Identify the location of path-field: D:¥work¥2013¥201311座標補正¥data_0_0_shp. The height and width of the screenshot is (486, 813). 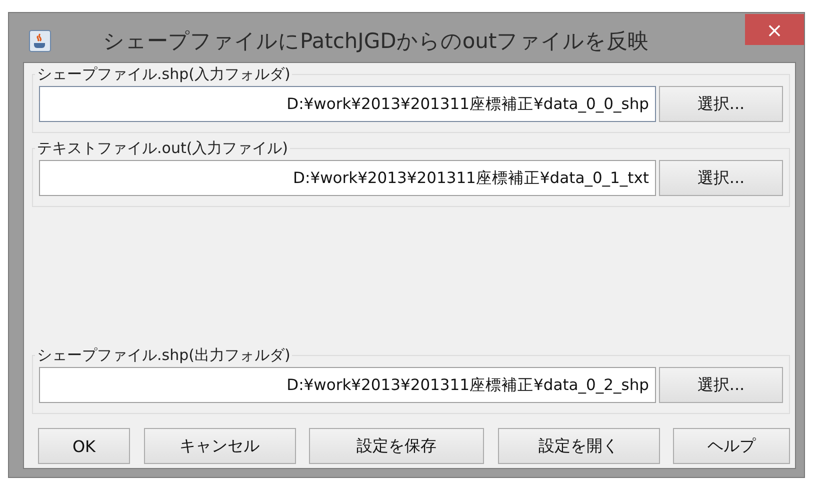
(347, 104).